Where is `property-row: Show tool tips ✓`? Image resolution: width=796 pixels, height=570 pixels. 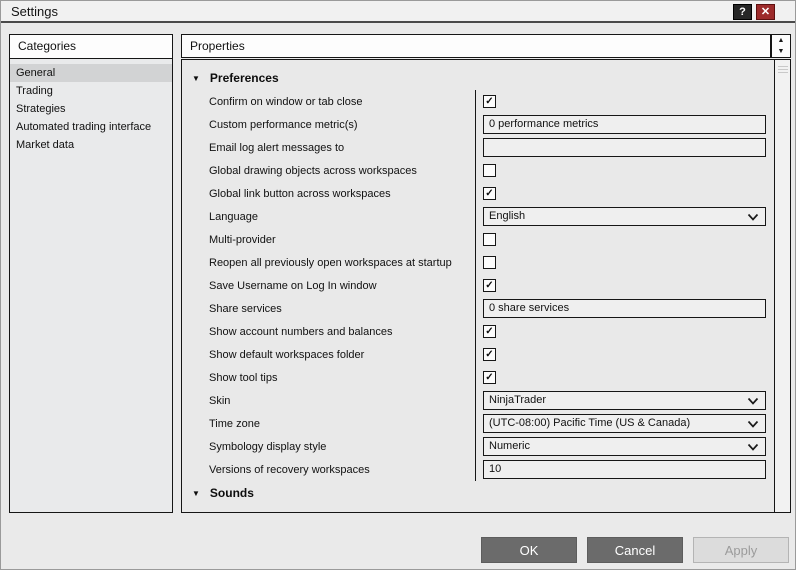 property-row: Show tool tips ✓ is located at coordinates (477, 377).